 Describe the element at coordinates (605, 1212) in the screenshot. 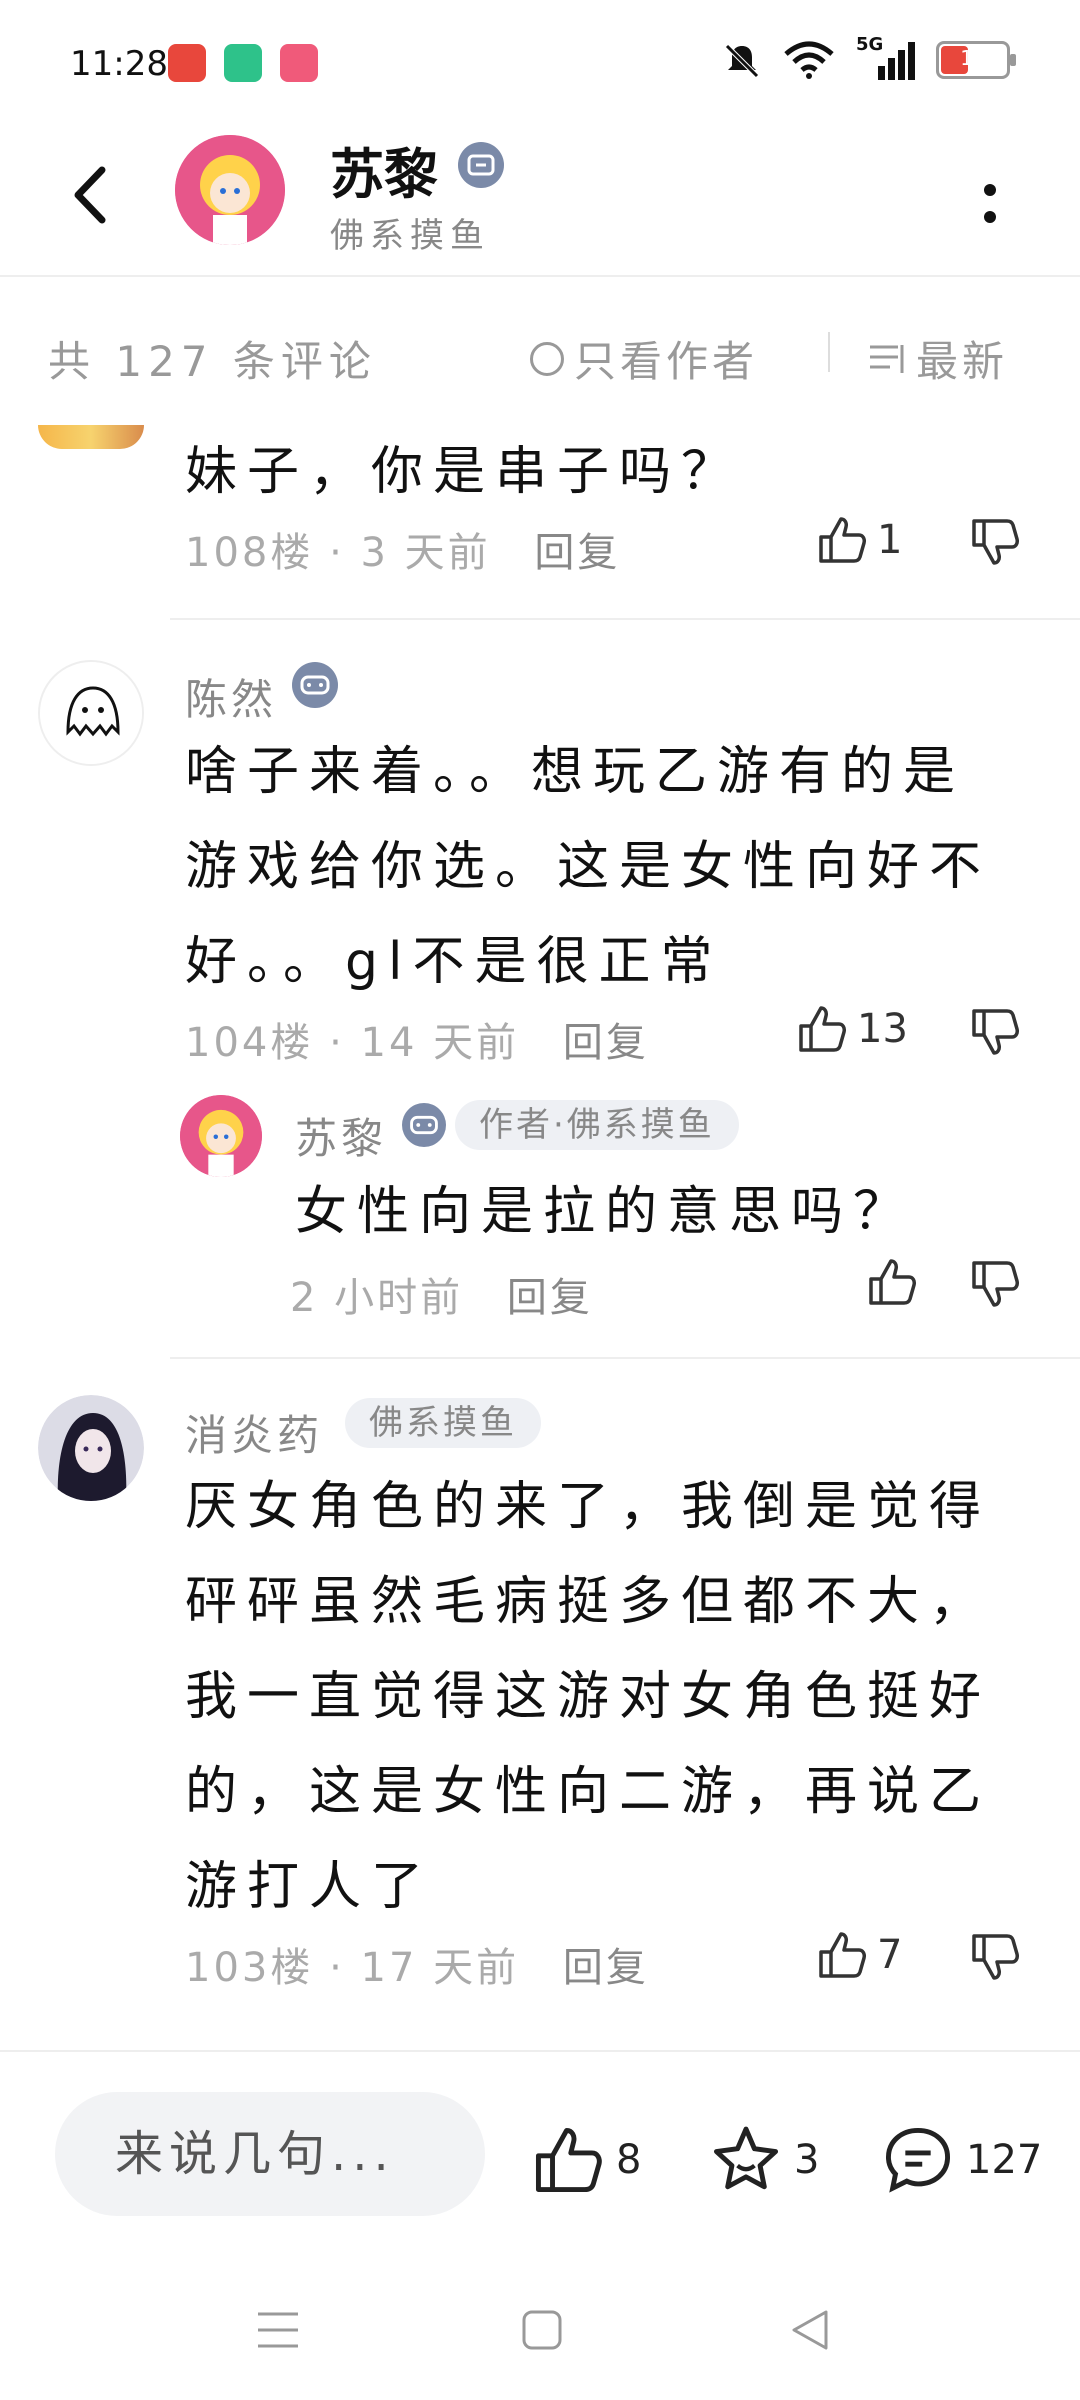

I see `reply-text: 女性向是拉的意思吗？` at that location.